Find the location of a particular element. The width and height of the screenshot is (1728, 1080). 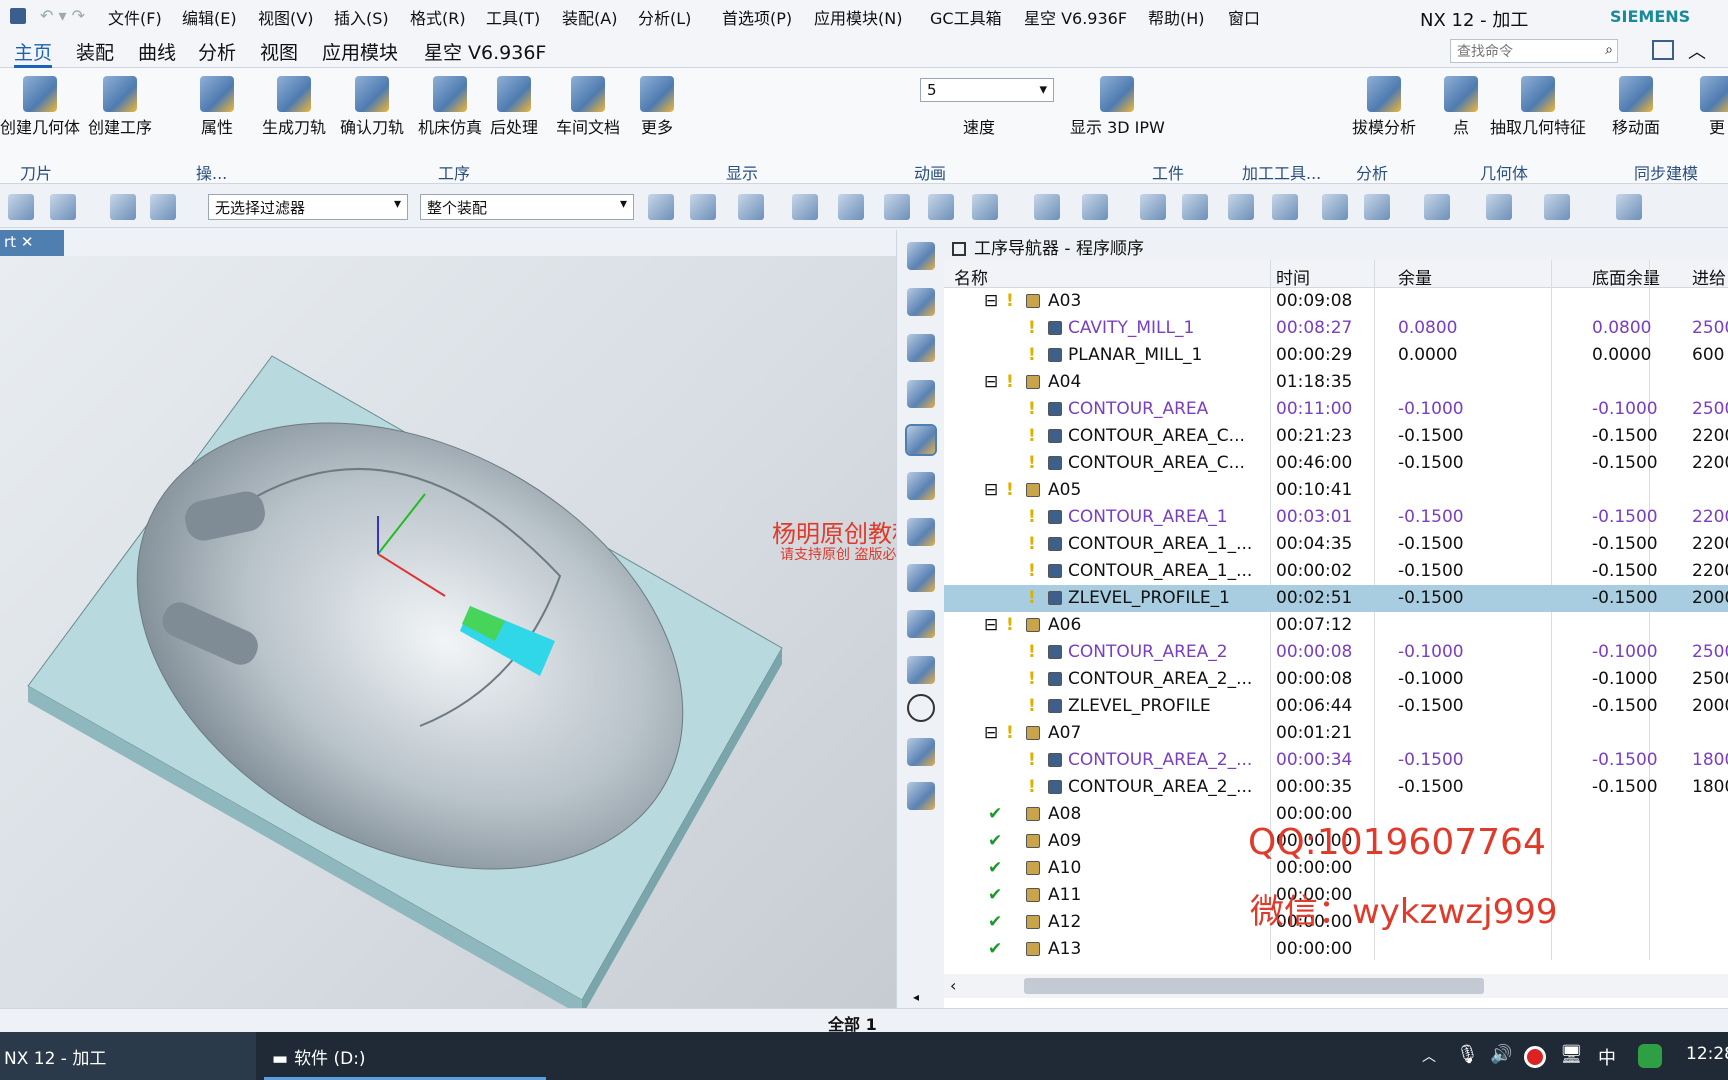

operation-row: ! CONTOUR_AREA 00:11:00 -0.1000 -0.1000 2500 is located at coordinates (1336, 409).